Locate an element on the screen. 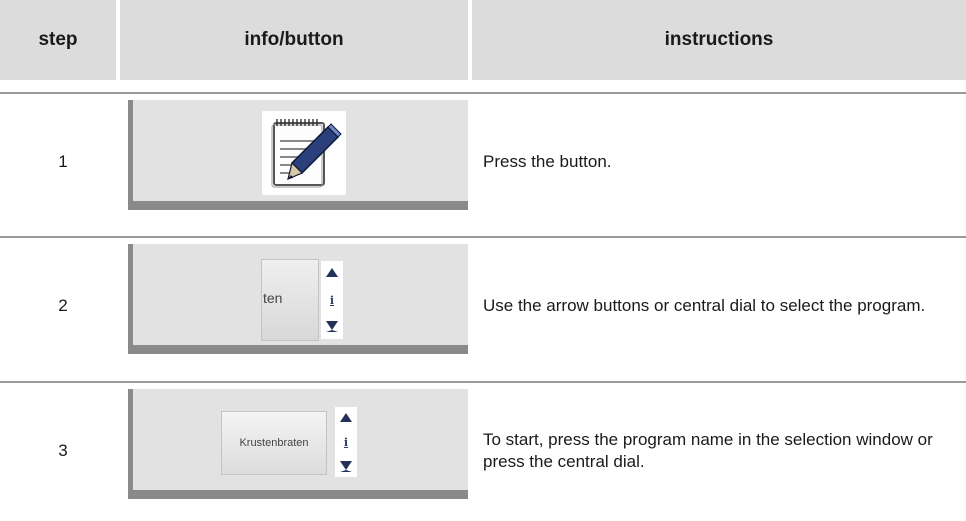 The height and width of the screenshot is (521, 966). header-step: step is located at coordinates (58, 40).